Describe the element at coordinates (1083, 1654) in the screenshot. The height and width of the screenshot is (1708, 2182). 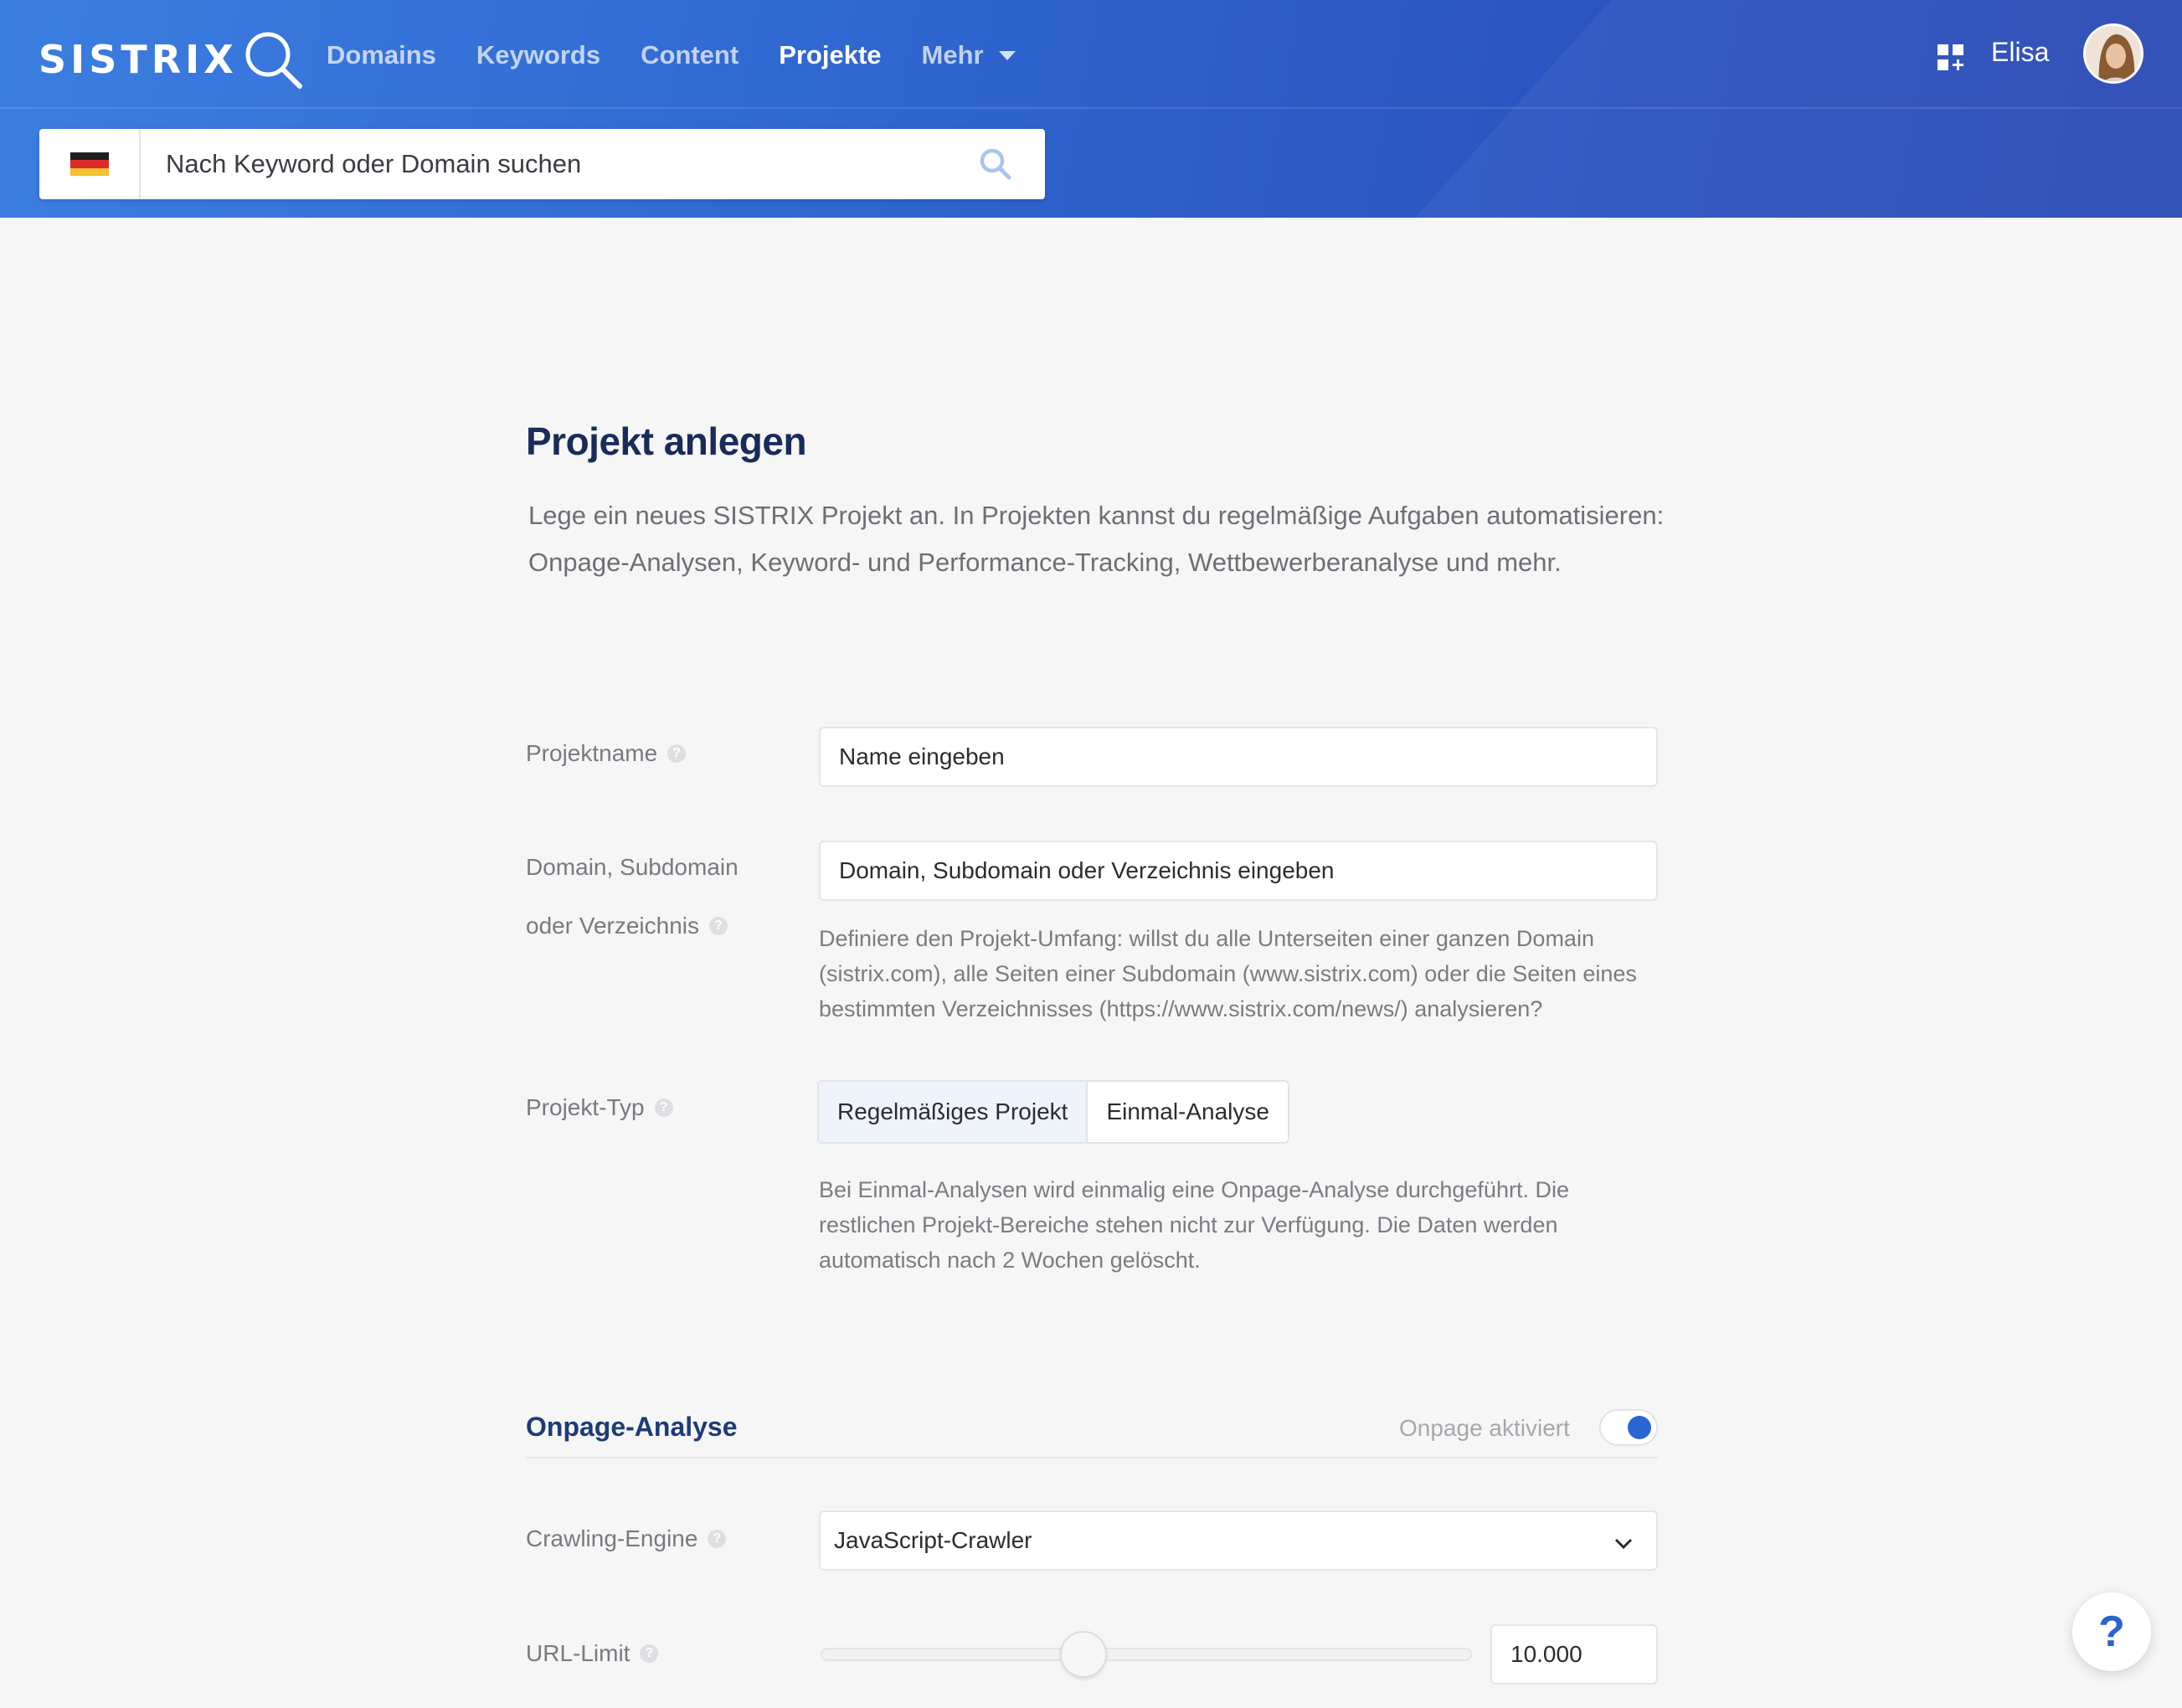
I see `url-limit-slider-handle` at that location.